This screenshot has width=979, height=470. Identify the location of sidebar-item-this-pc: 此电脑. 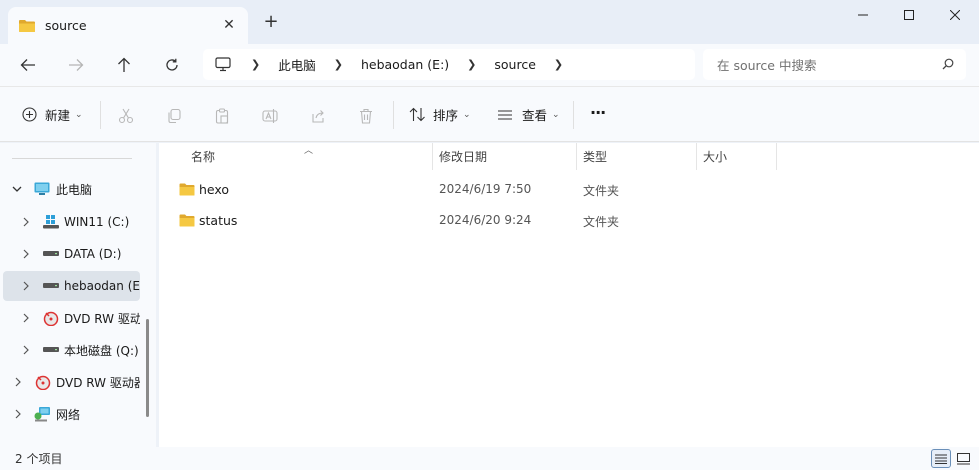
(71, 189).